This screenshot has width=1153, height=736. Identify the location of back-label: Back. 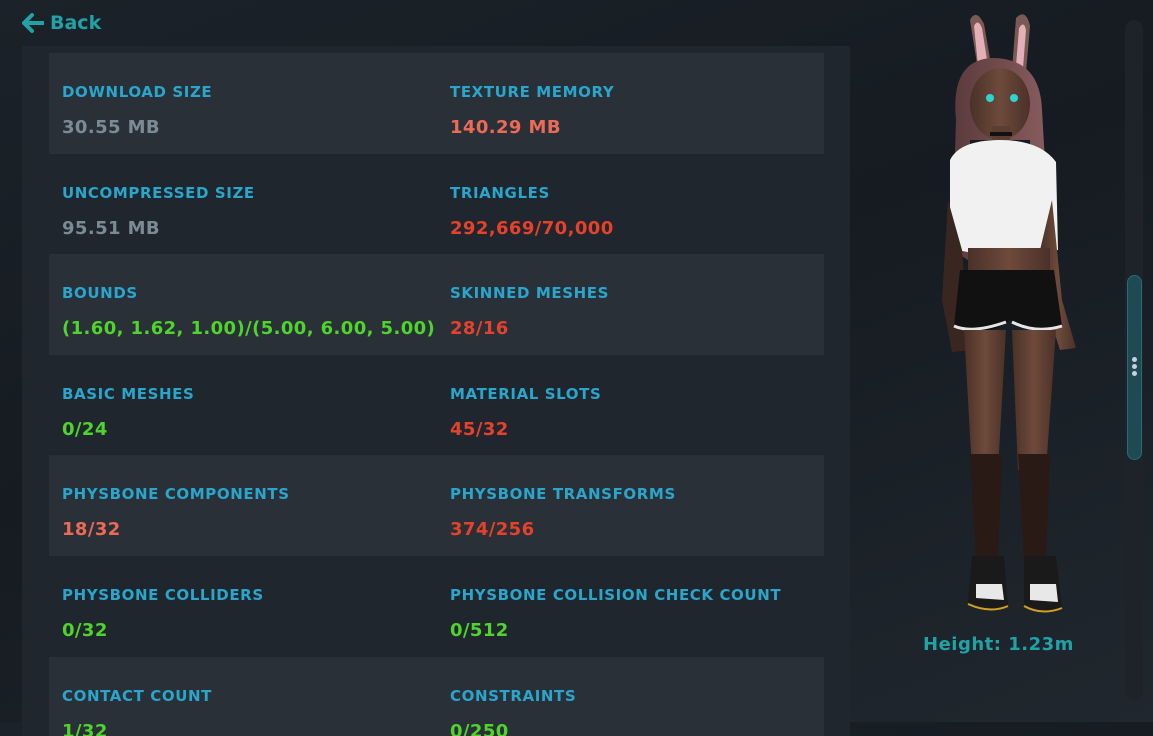
(76, 23).